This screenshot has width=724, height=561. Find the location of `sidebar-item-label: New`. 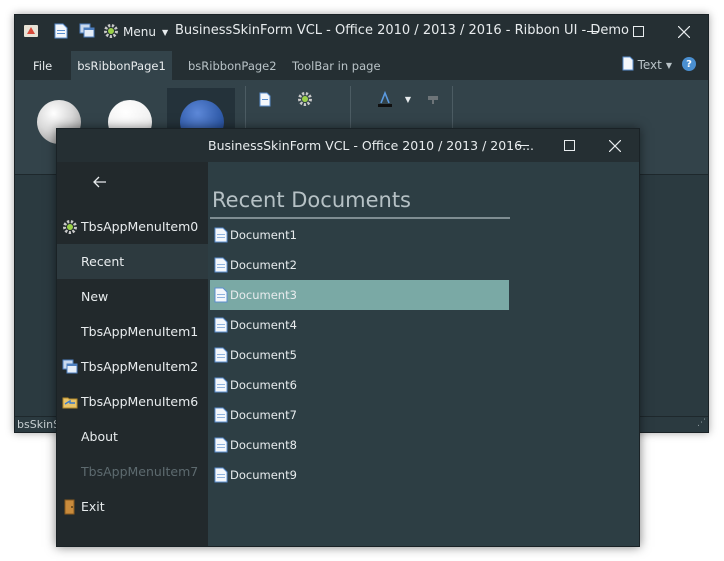

sidebar-item-label: New is located at coordinates (95, 296).